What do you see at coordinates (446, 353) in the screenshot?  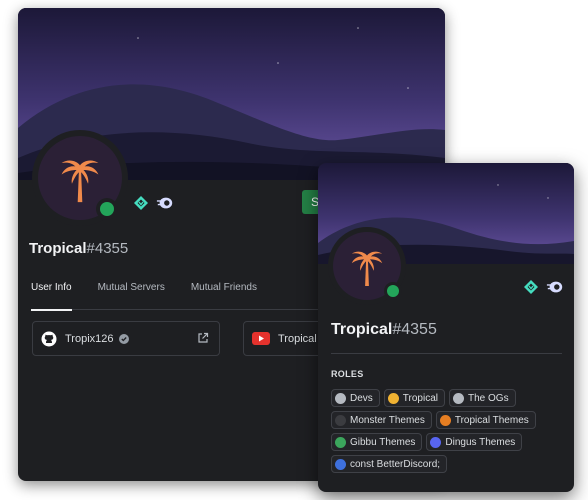 I see `divider` at bounding box center [446, 353].